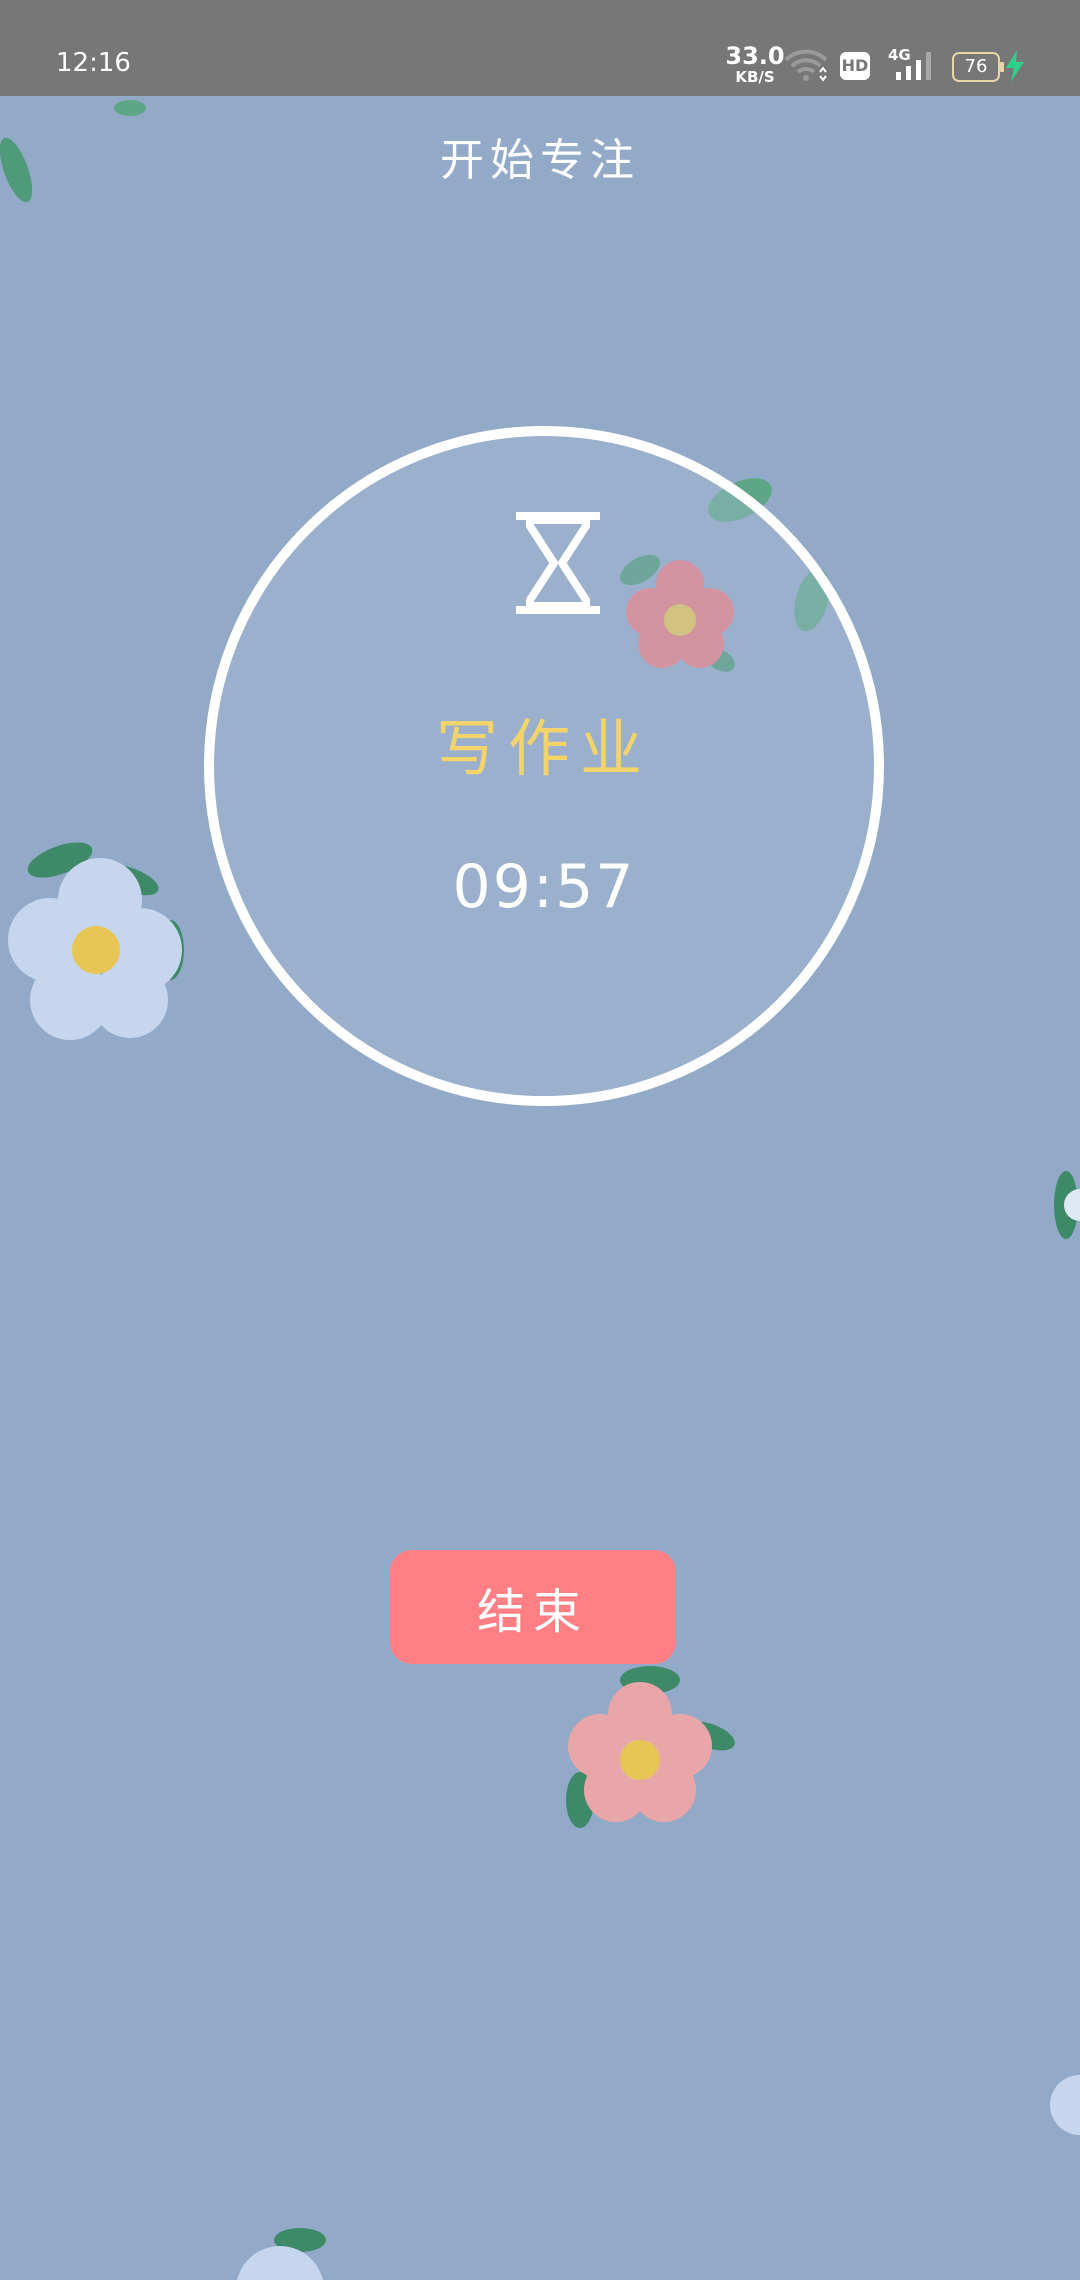 This screenshot has height=2280, width=1080. What do you see at coordinates (540, 48) in the screenshot?
I see `status-bar: 12:16 33.0 KB/S HD 4G 76` at bounding box center [540, 48].